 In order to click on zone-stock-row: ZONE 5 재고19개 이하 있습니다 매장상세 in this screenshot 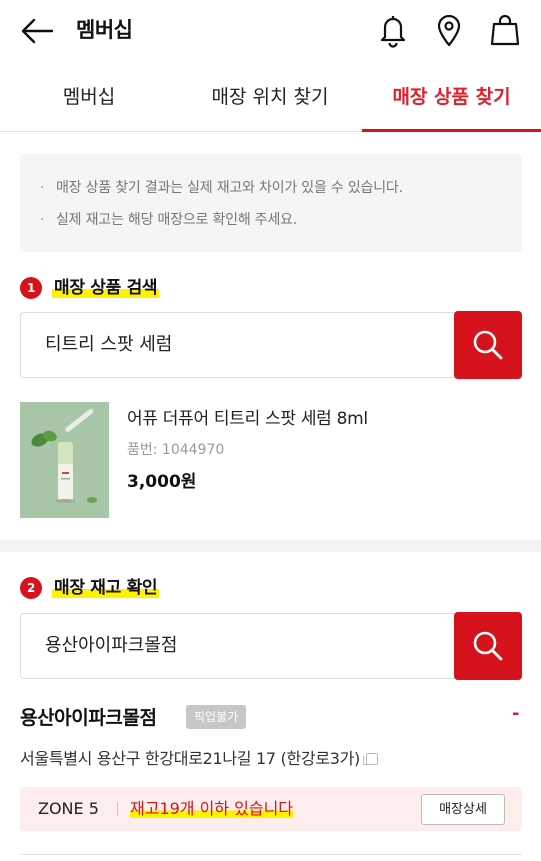, I will do `click(271, 809)`.